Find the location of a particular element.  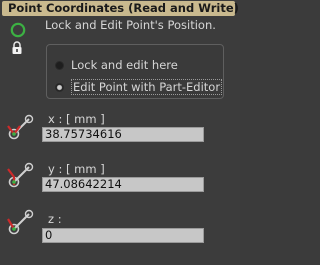

padlock-icon is located at coordinates (17, 47).